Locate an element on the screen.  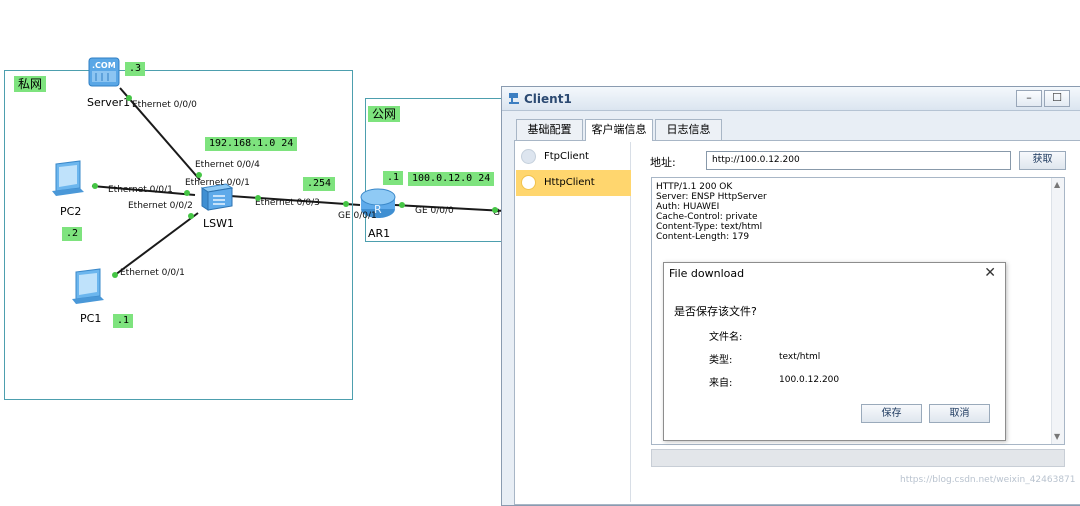
window-titlebar: Client1 – ☐ is located at coordinates (791, 99).